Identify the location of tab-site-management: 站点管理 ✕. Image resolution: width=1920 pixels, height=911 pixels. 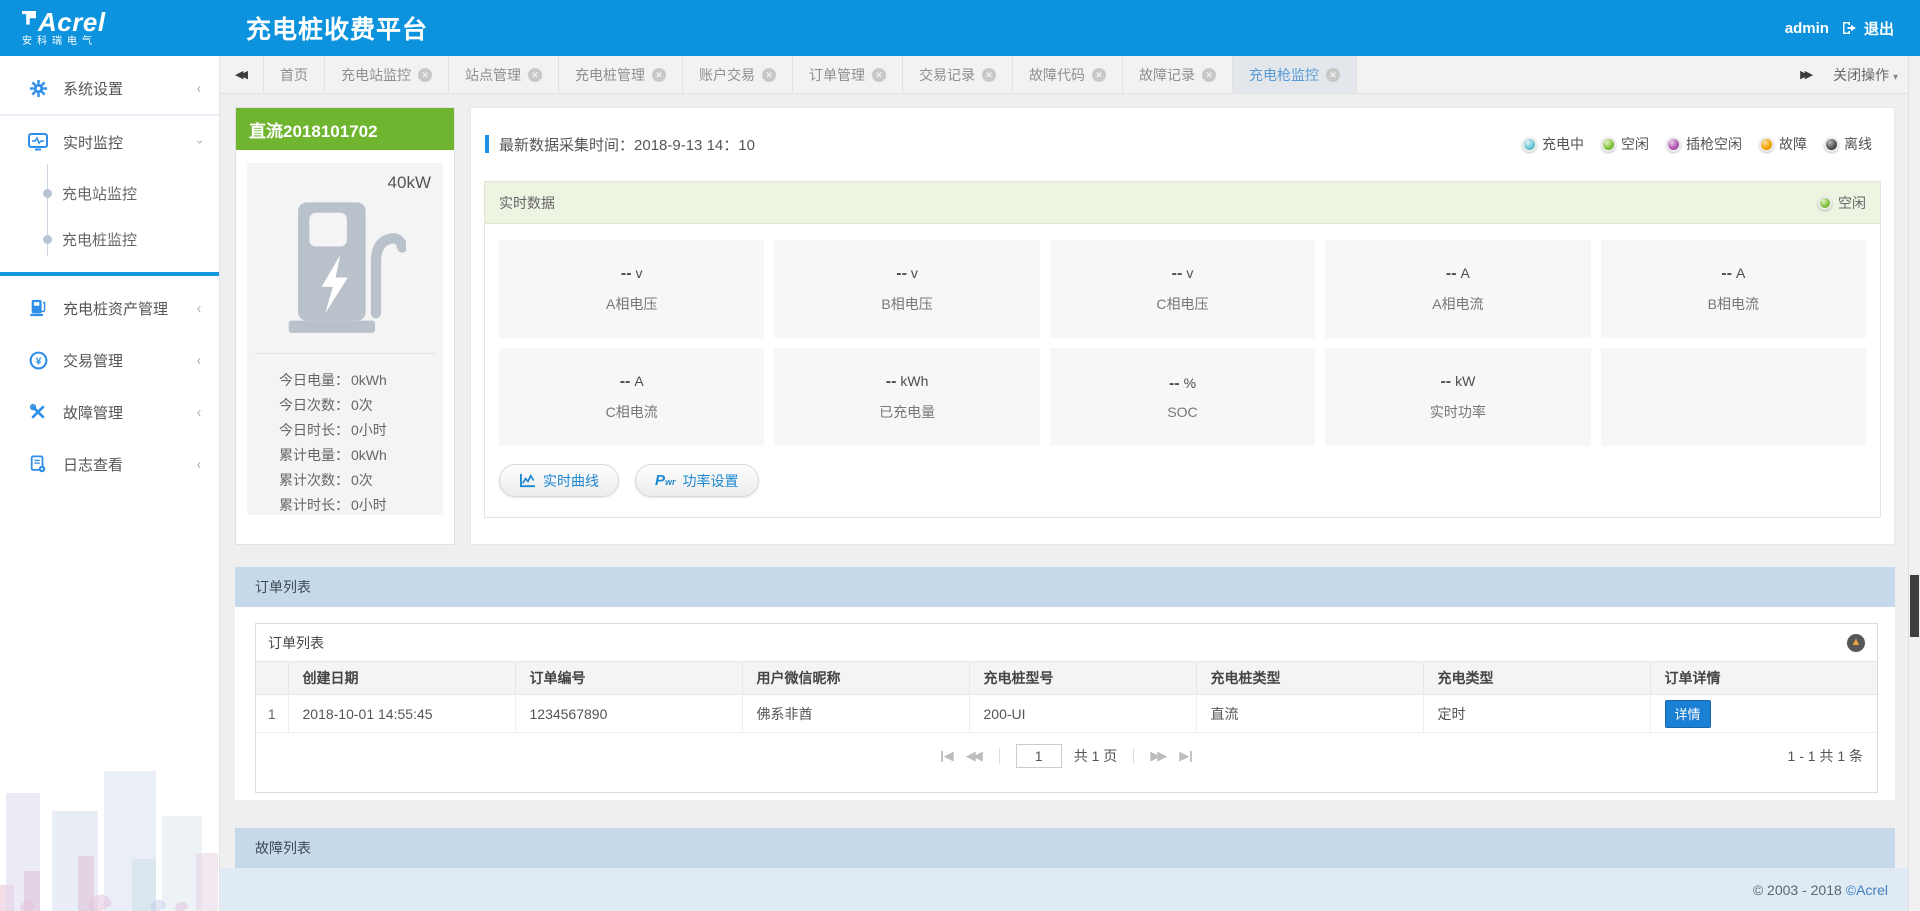
(504, 74).